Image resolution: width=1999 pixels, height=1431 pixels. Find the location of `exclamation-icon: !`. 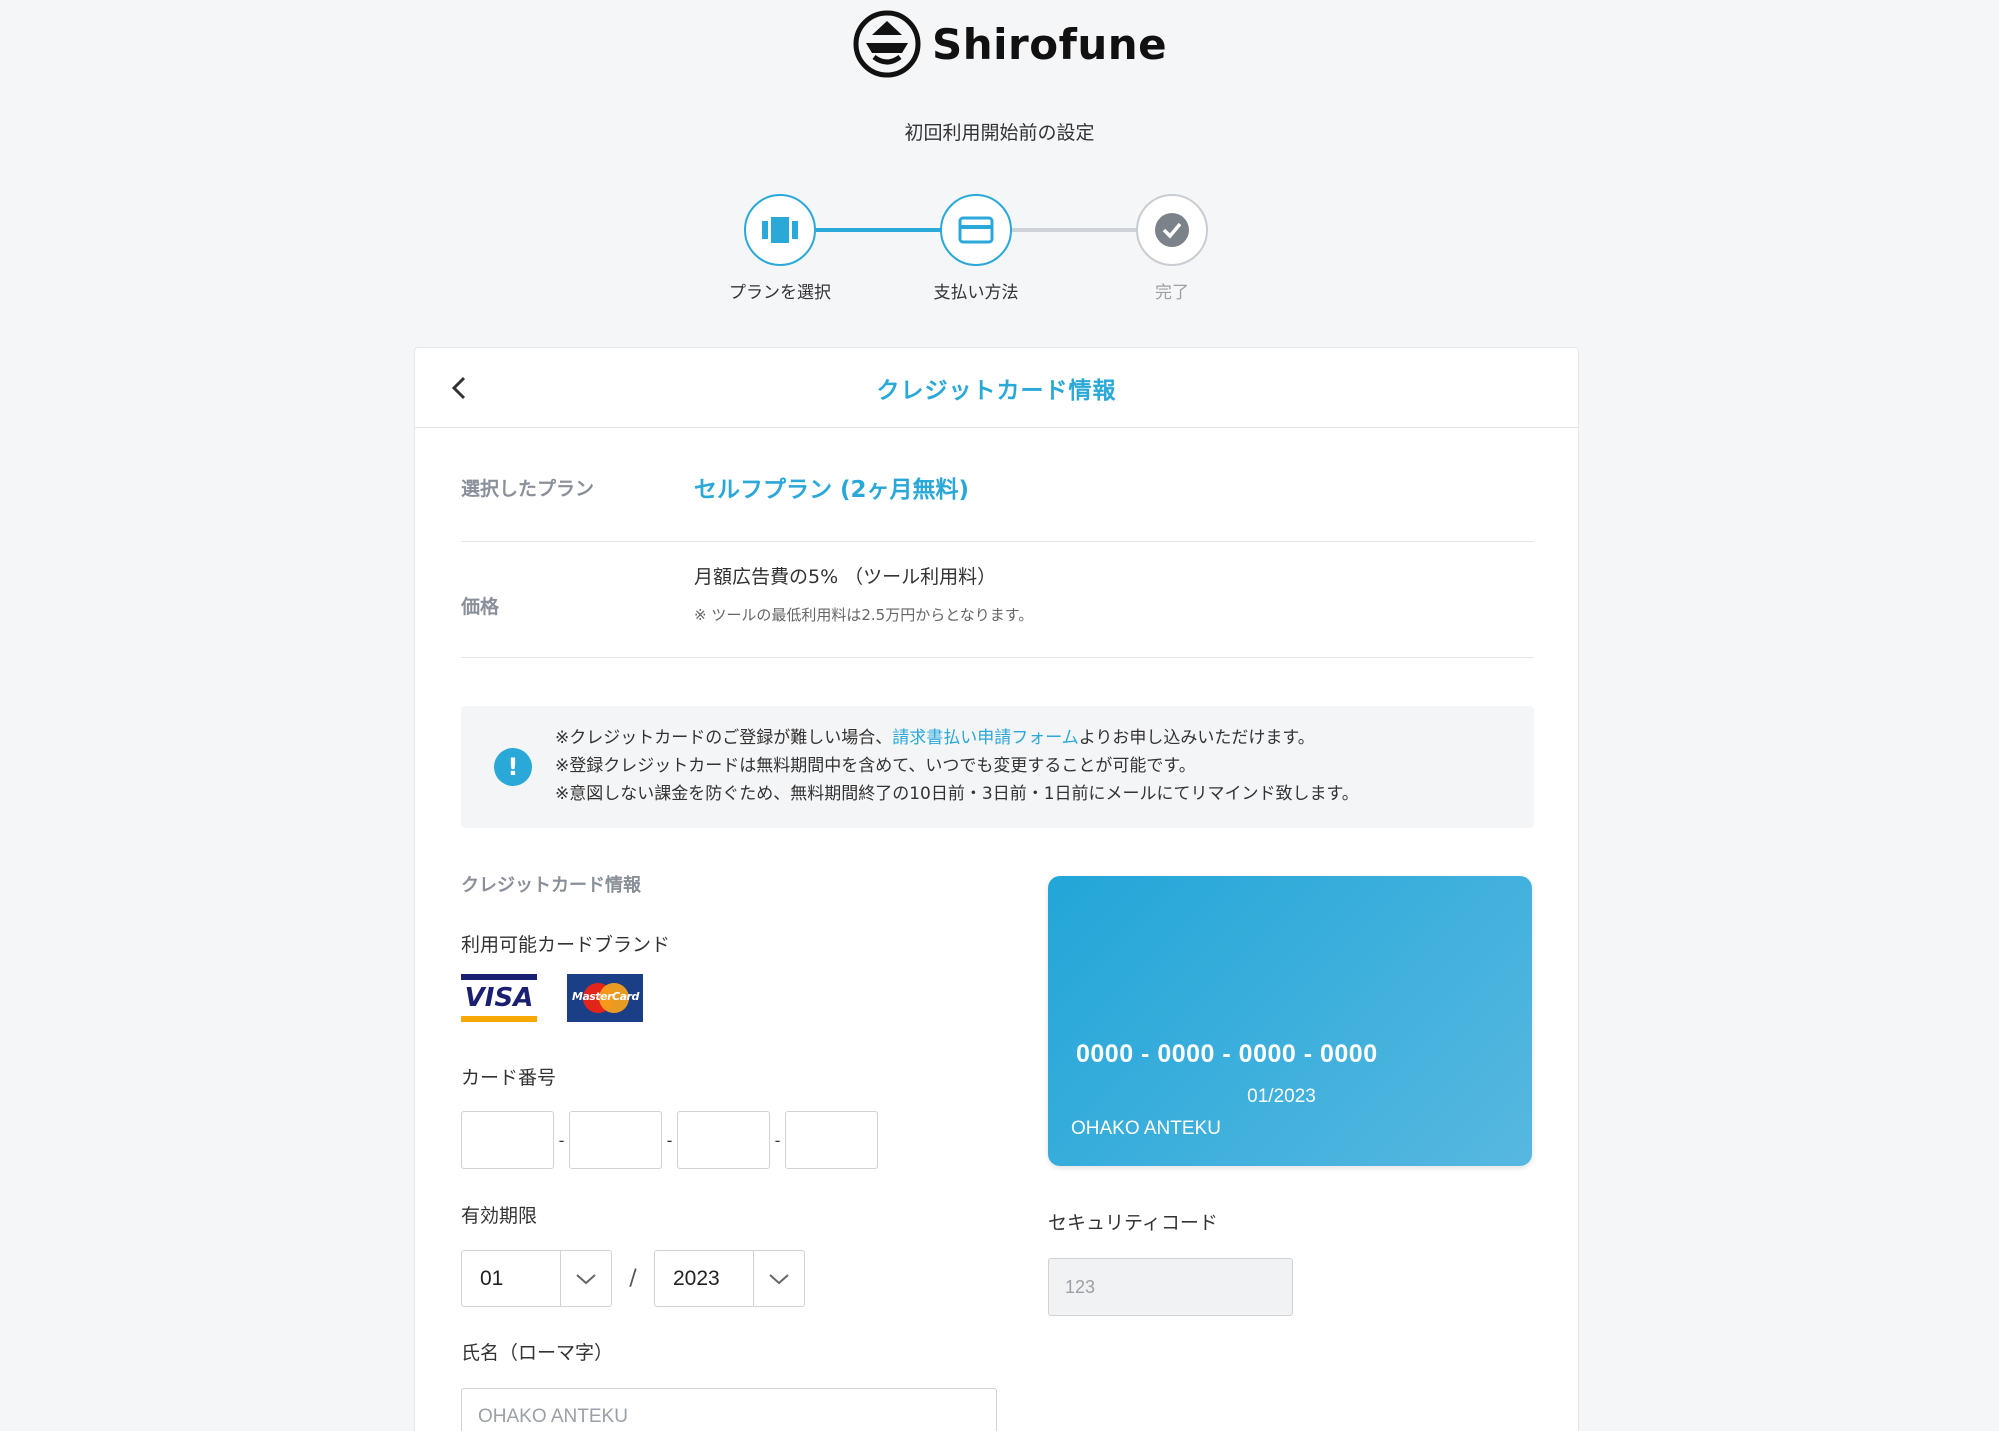

exclamation-icon: ! is located at coordinates (513, 767).